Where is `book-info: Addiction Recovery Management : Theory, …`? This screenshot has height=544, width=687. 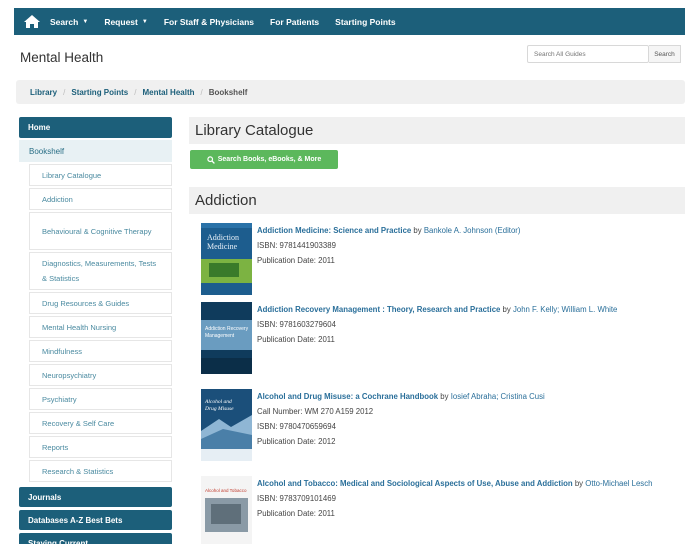
book-info: Addiction Recovery Management : Theory, … is located at coordinates (469, 324).